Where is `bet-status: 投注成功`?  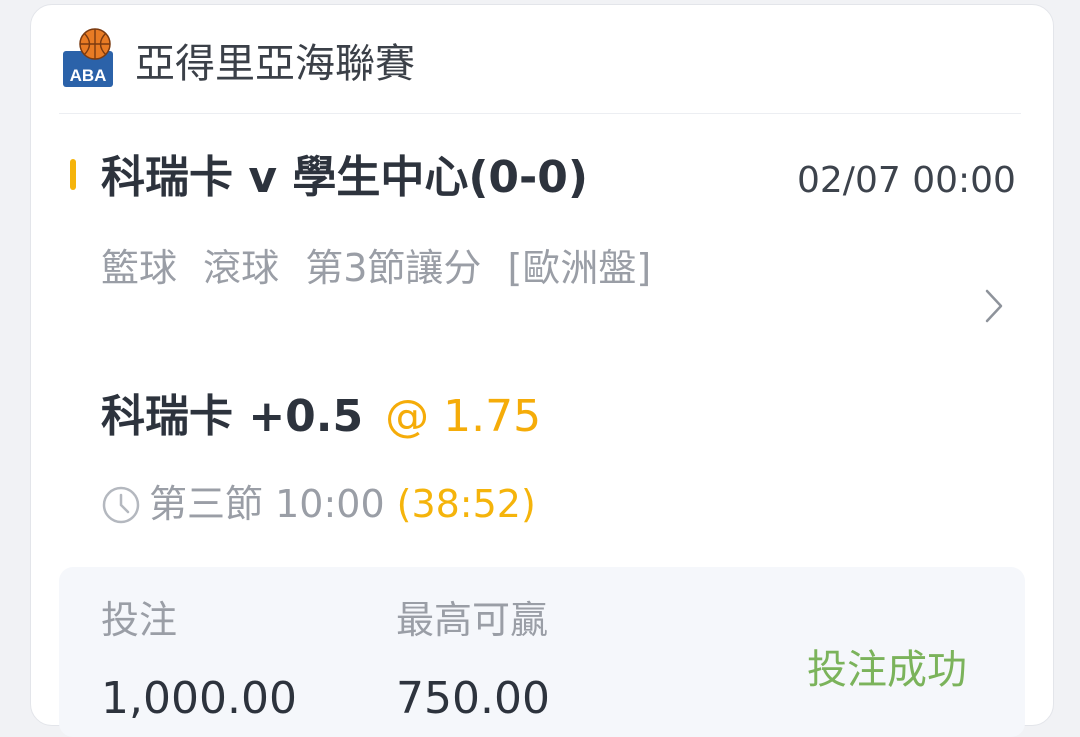
bet-status: 投注成功 is located at coordinates (887, 670).